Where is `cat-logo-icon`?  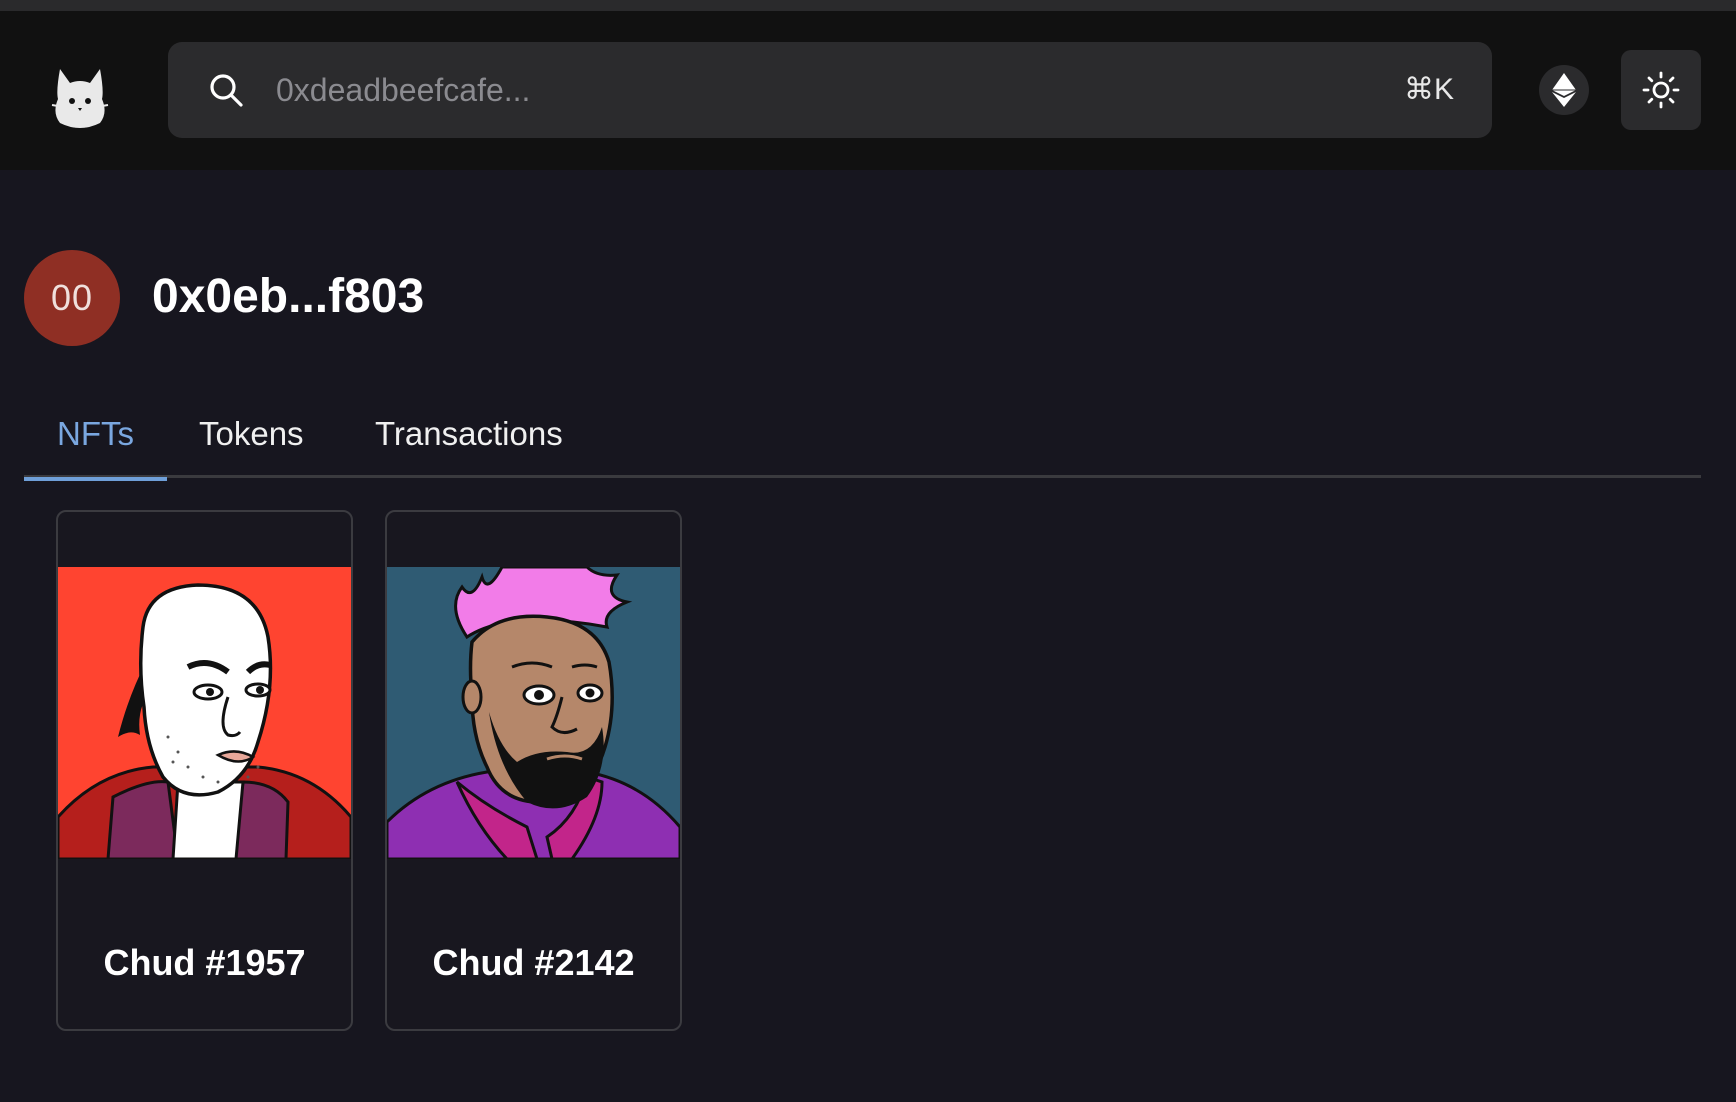 cat-logo-icon is located at coordinates (80, 96).